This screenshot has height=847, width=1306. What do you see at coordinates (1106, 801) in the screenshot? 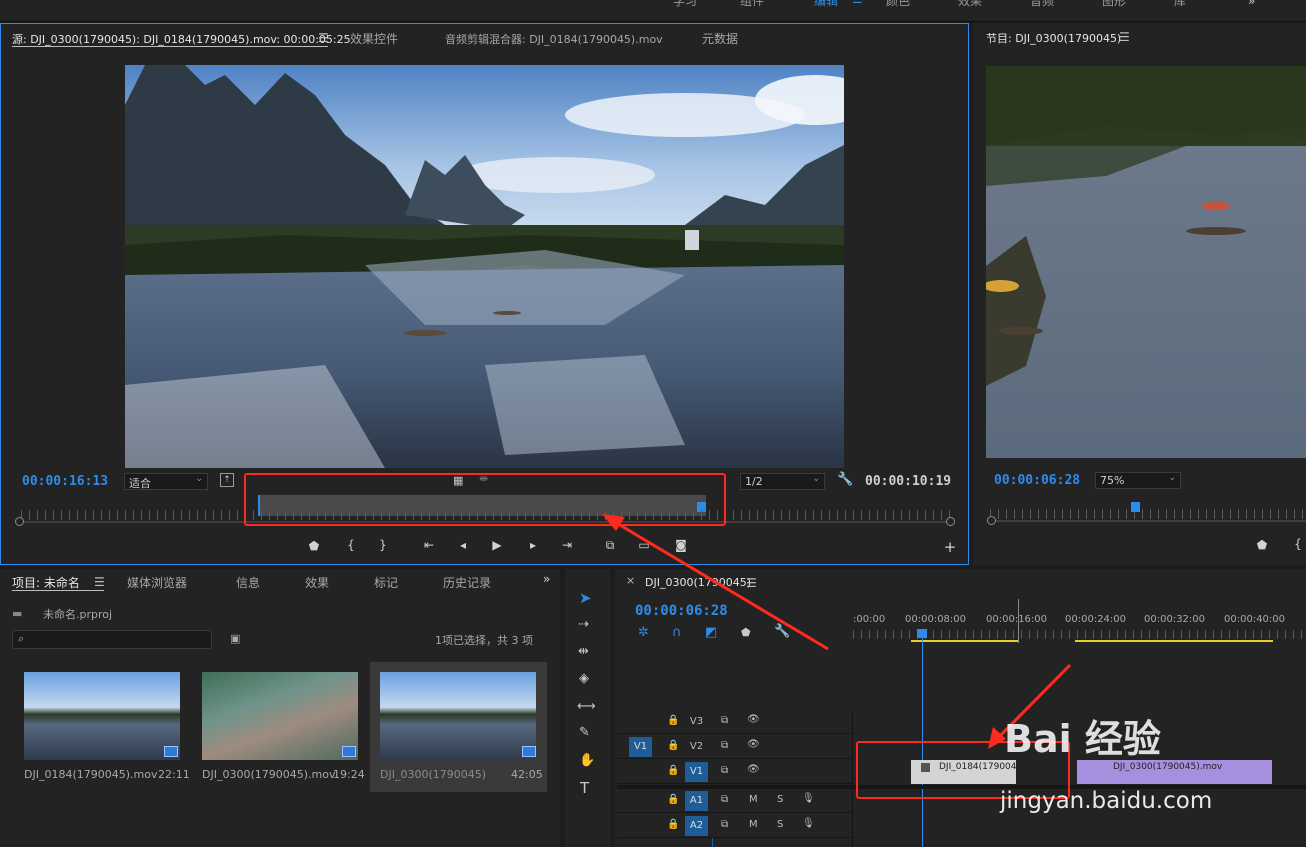
I see `baidu-watermark-url: jingyan.baidu.com` at bounding box center [1106, 801].